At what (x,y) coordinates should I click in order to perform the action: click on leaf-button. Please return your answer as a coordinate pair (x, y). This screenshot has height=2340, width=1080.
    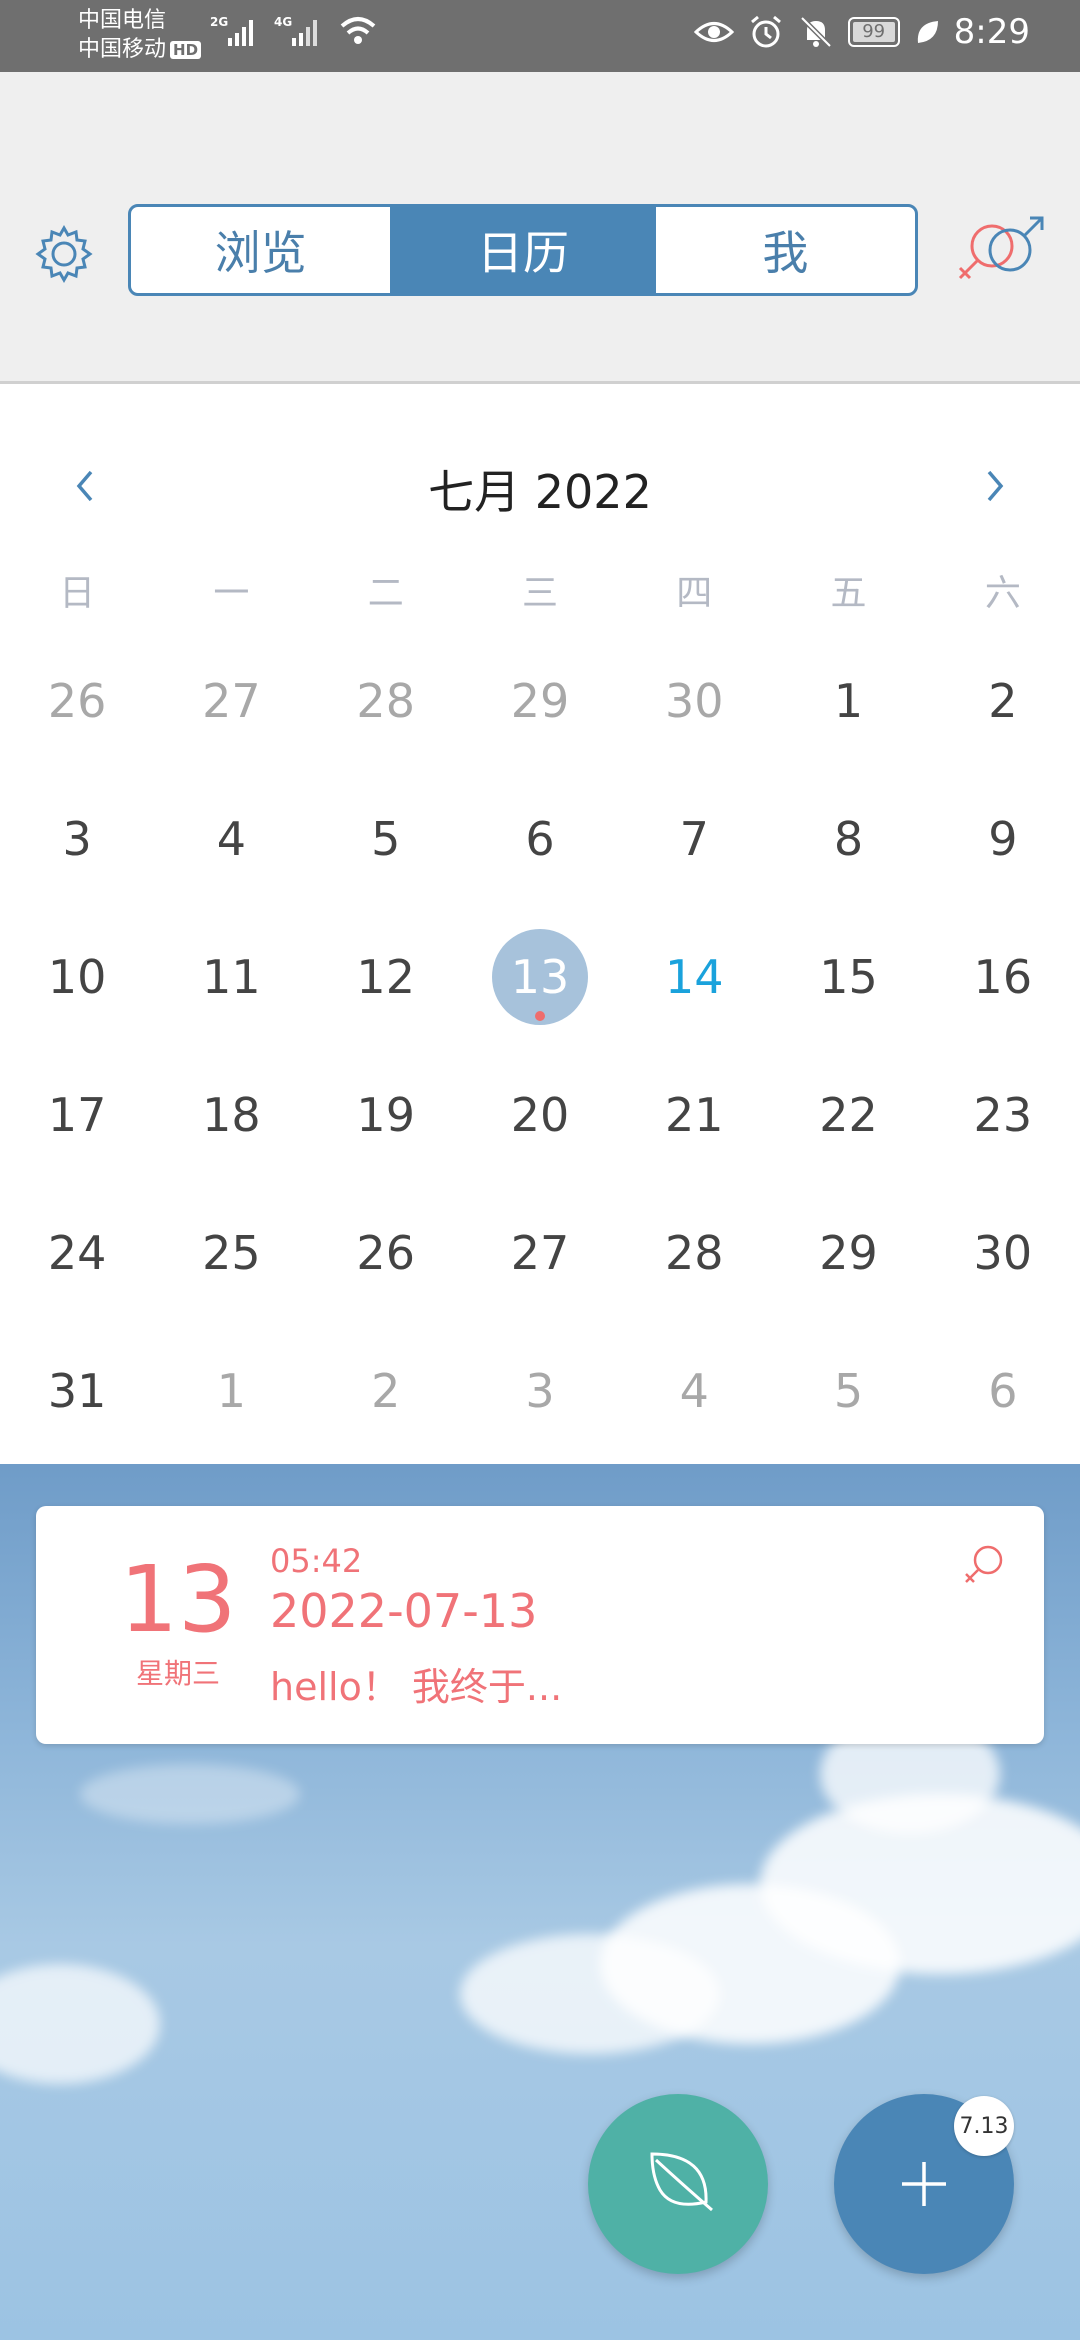
    Looking at the image, I should click on (678, 2184).